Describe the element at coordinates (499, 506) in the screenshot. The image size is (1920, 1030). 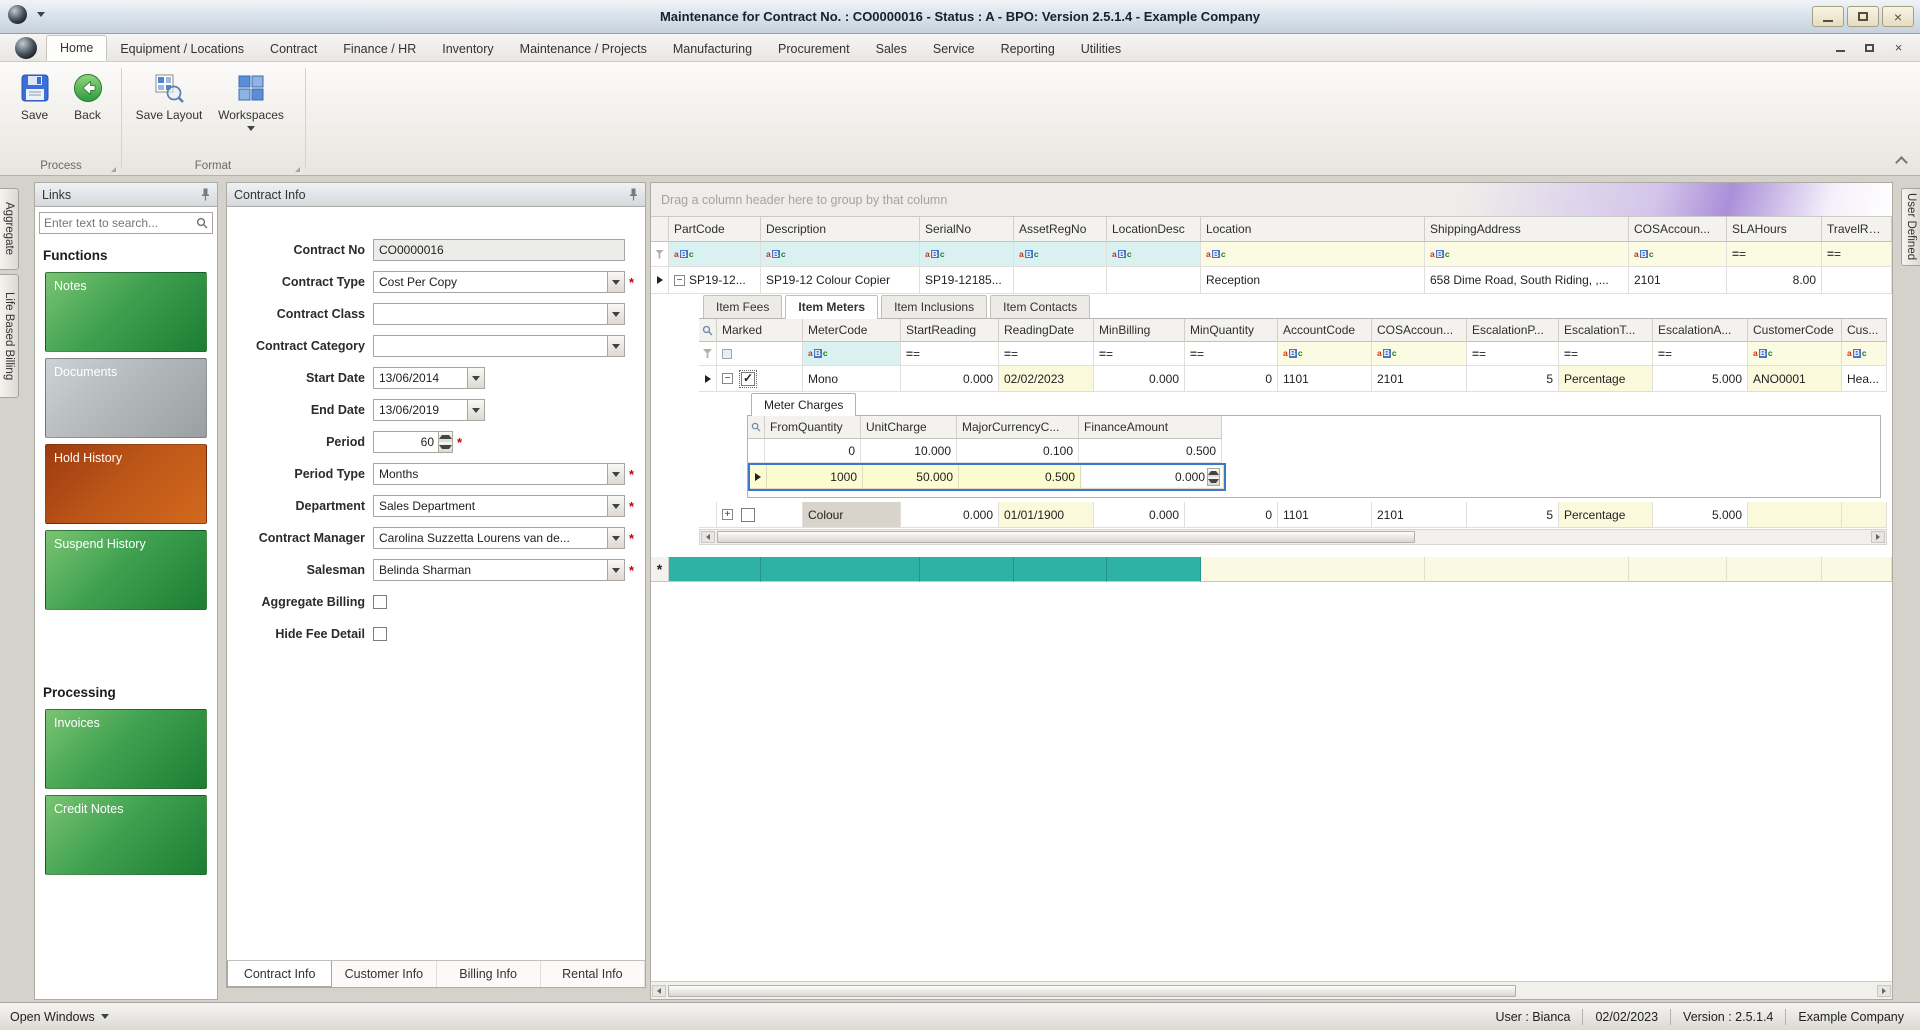
I see `department-select: Sales Department` at that location.